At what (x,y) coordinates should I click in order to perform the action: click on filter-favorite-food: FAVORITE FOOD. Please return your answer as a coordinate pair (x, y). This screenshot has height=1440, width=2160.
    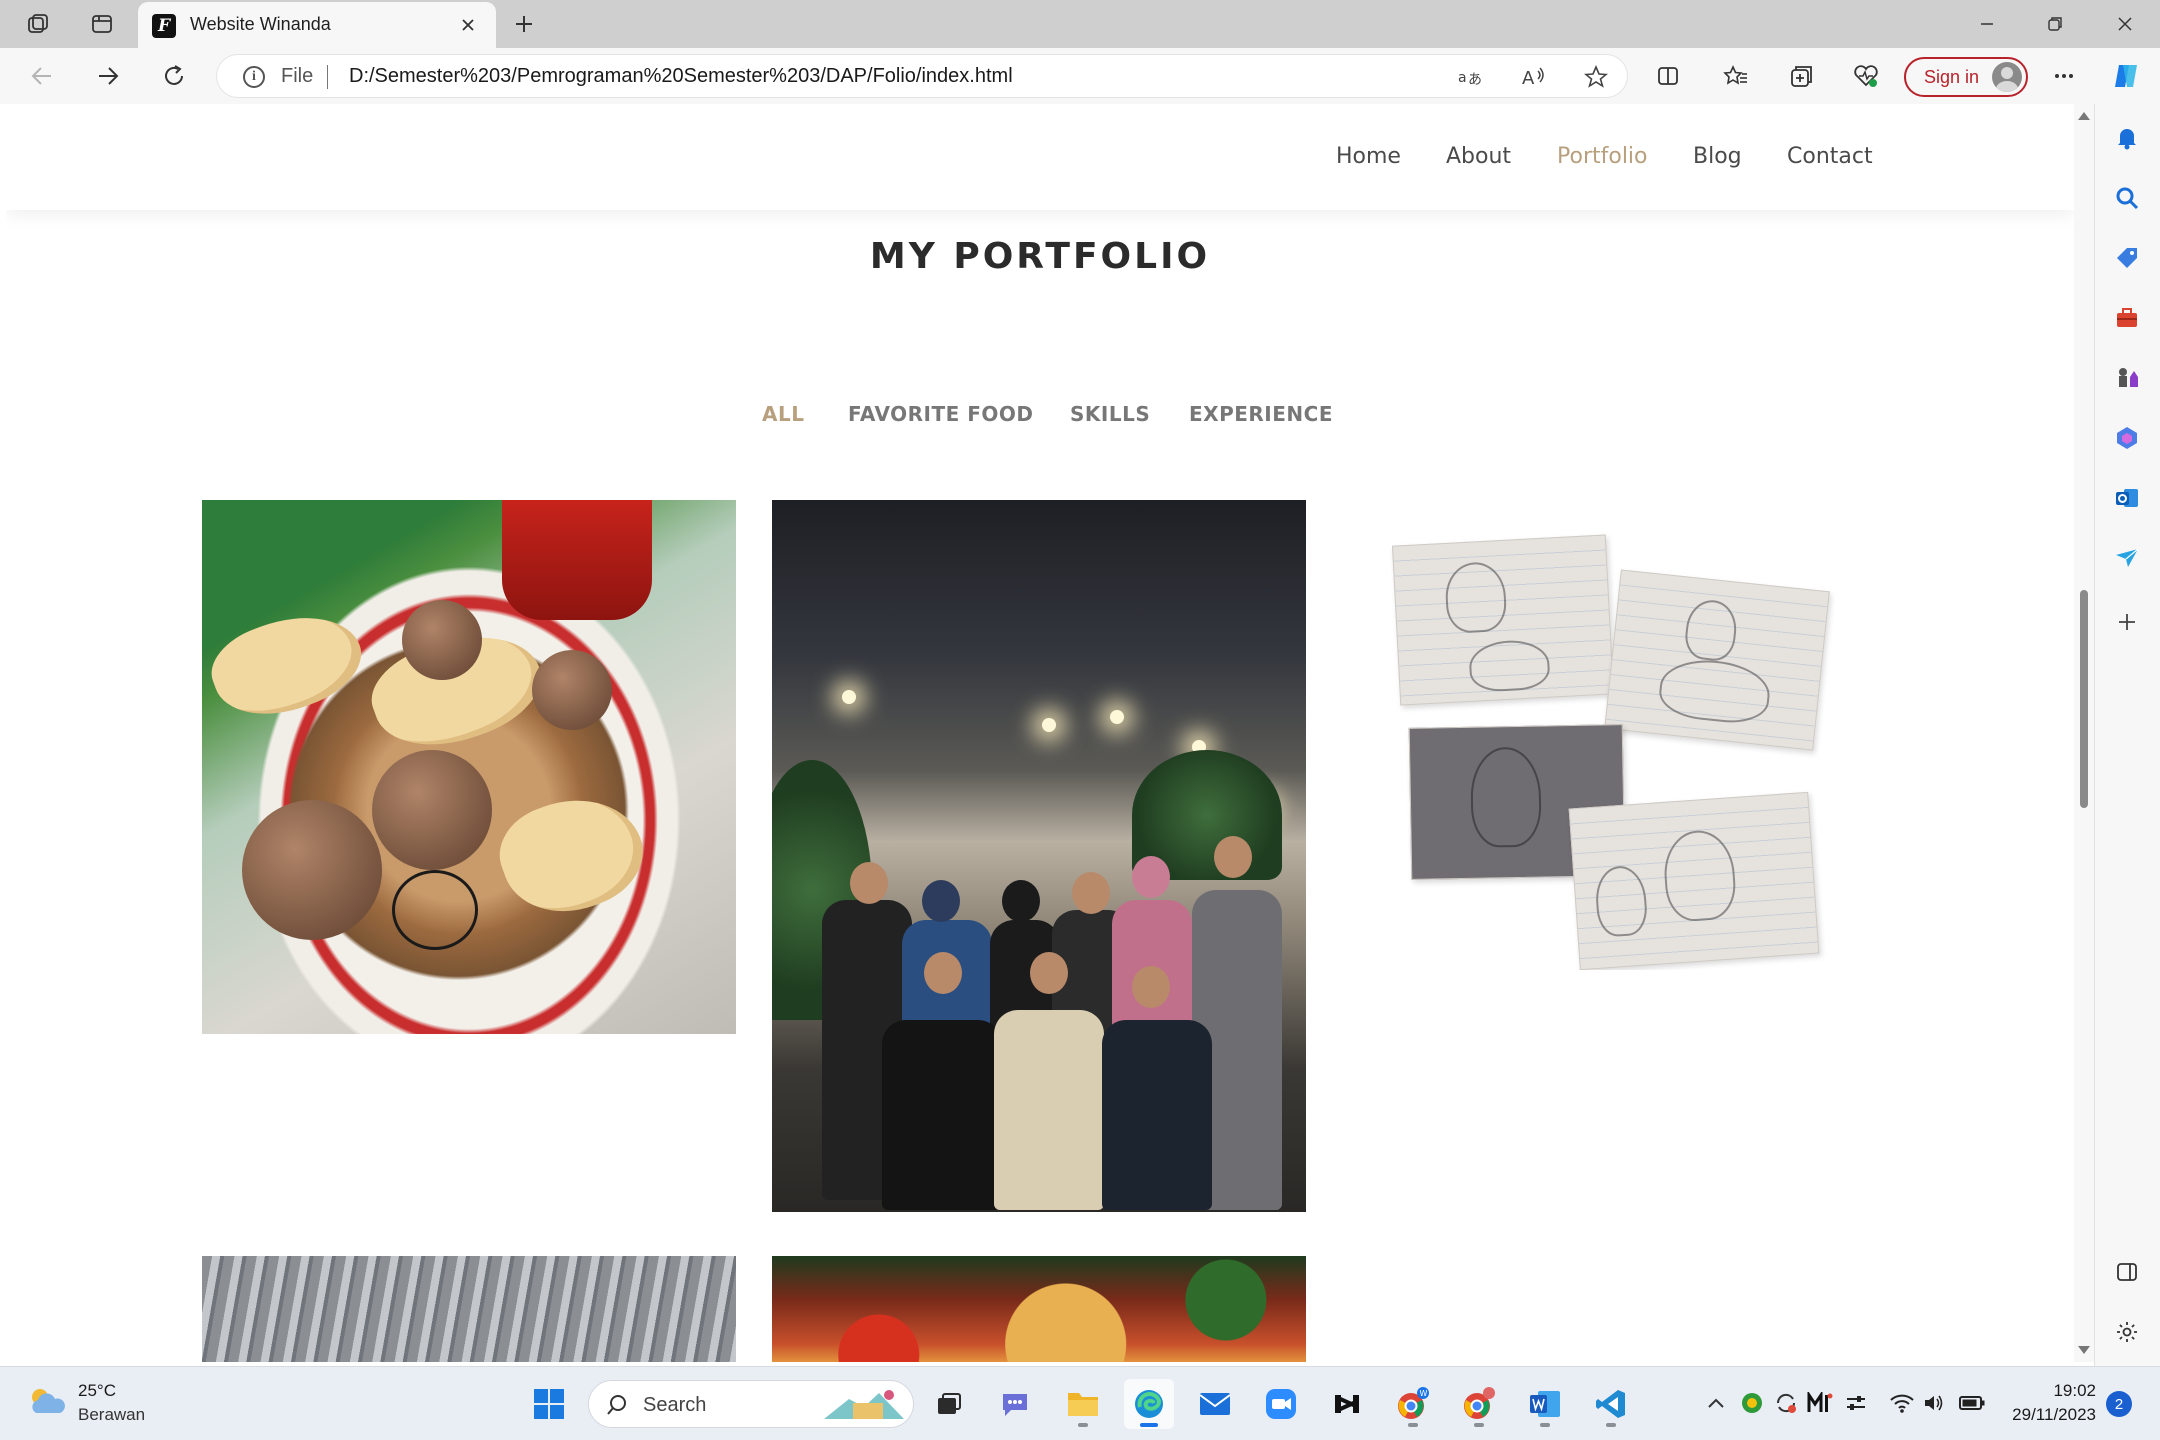
    Looking at the image, I should click on (941, 414).